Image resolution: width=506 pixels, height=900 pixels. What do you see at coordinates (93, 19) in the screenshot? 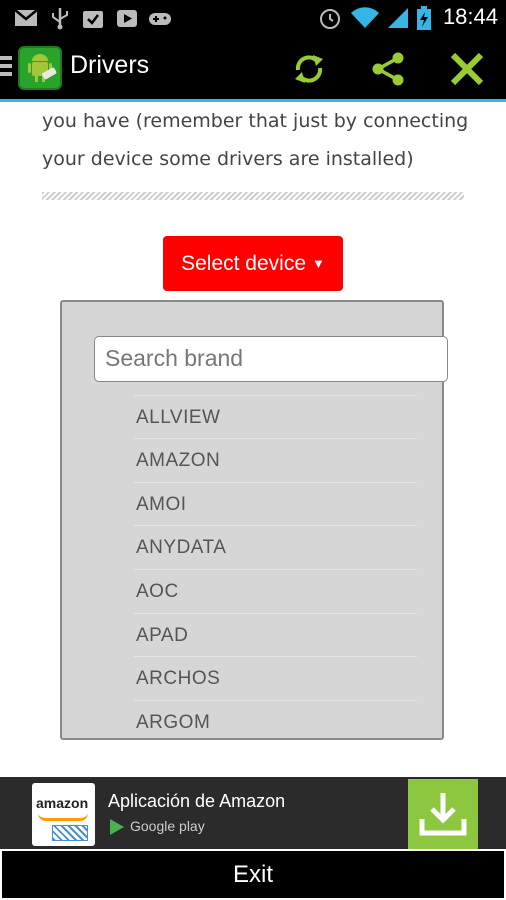
I see `download-done-icon` at bounding box center [93, 19].